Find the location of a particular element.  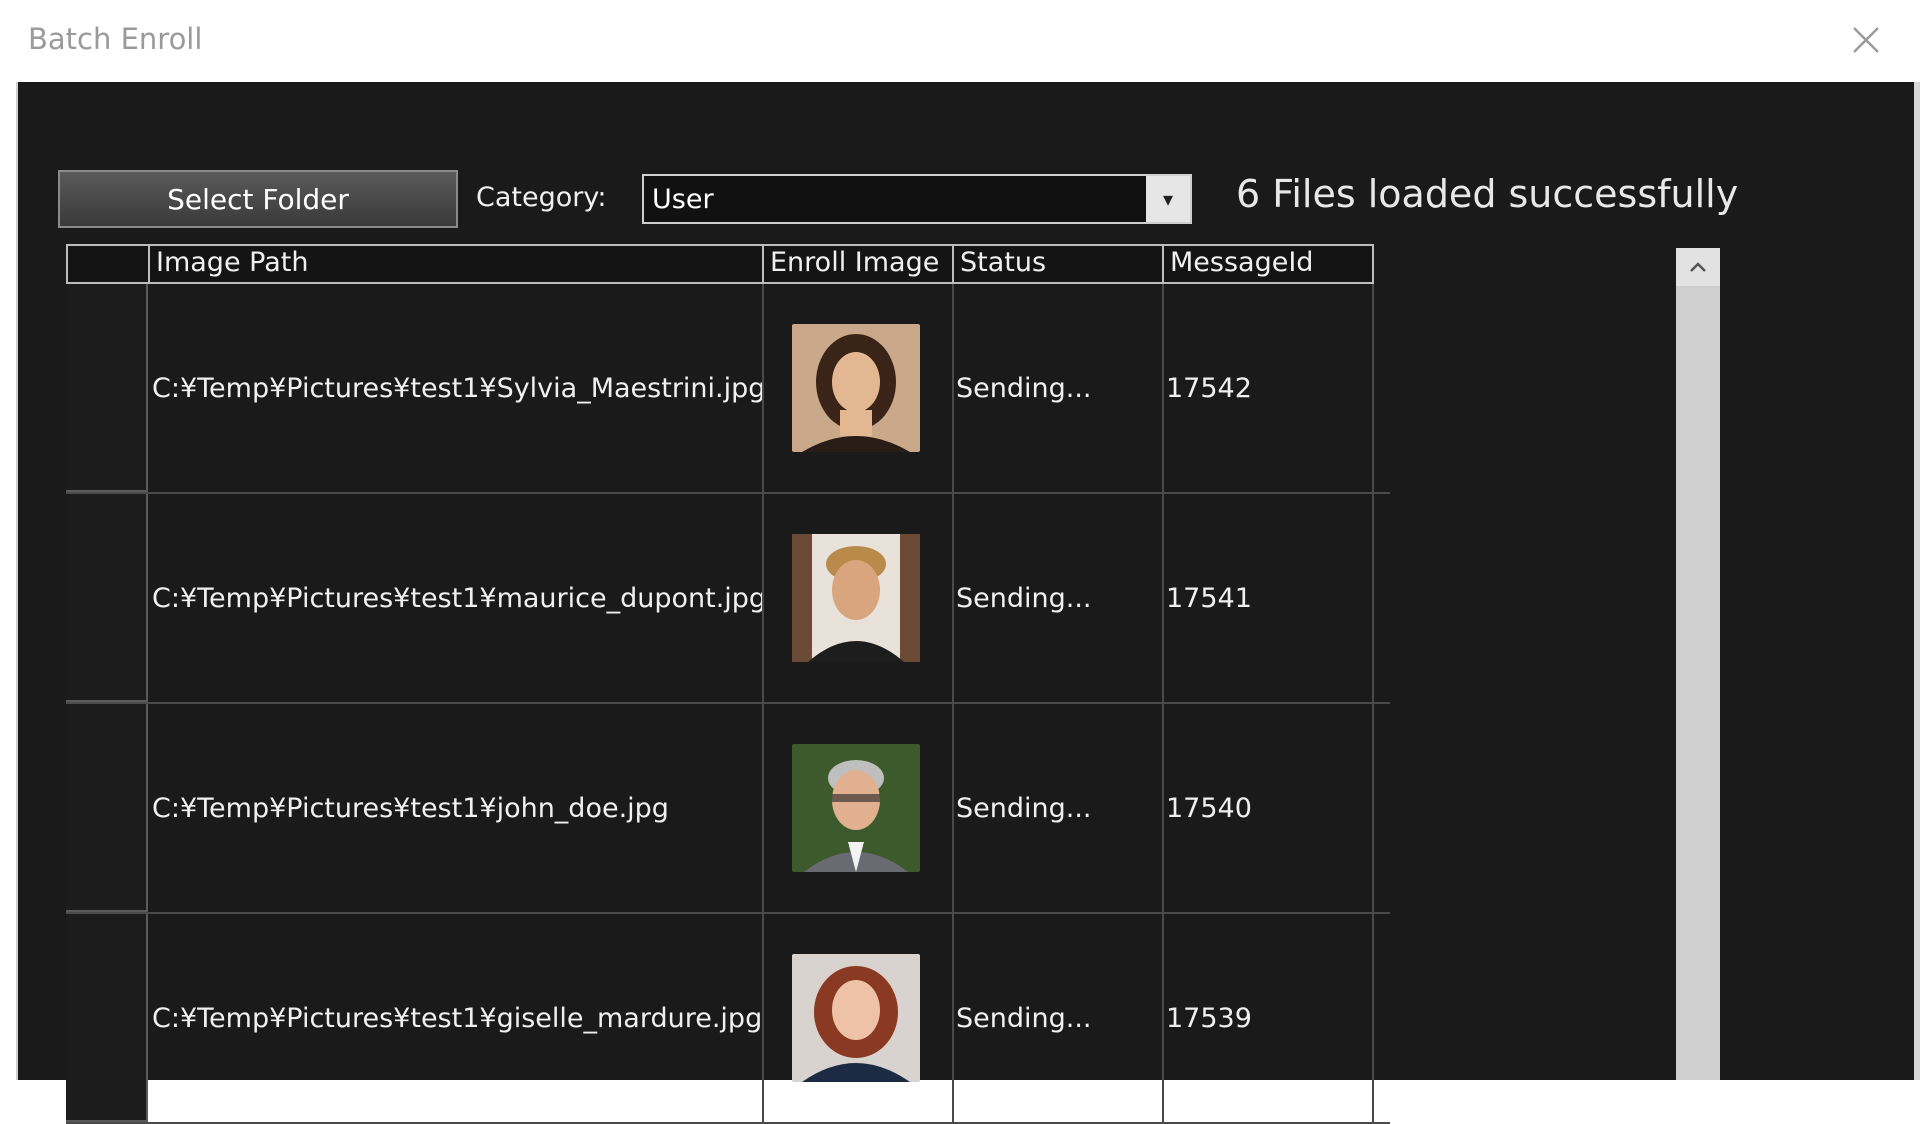

portrait-man-gray-hair-icon is located at coordinates (856, 808).